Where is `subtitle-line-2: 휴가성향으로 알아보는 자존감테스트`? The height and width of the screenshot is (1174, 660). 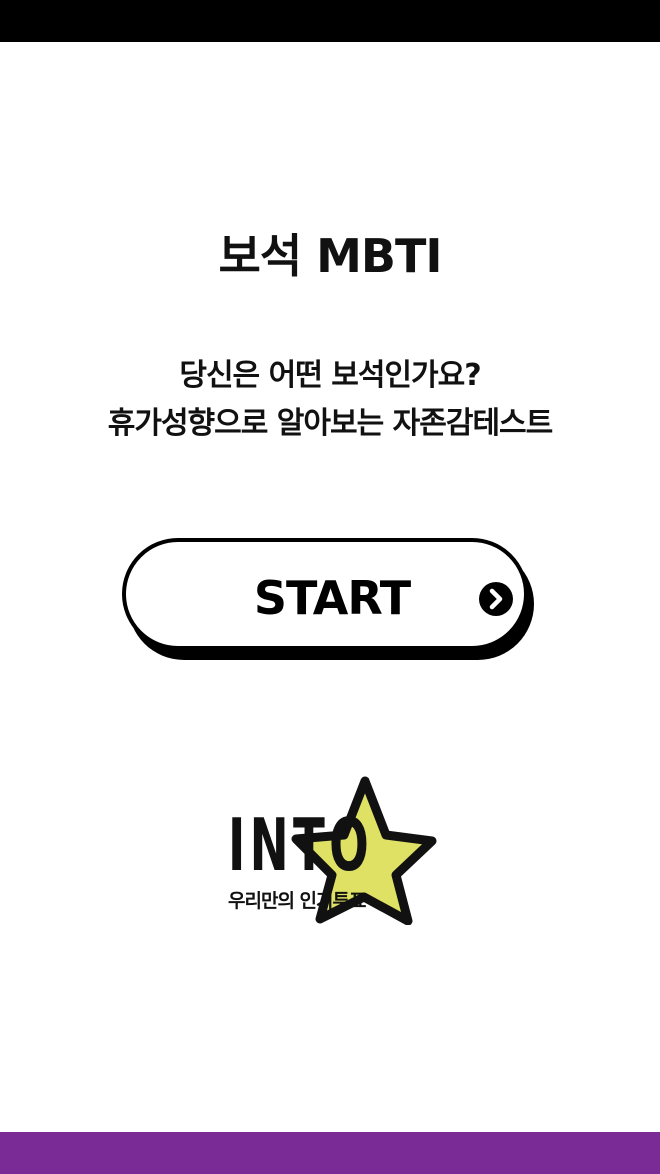
subtitle-line-2: 휴가성향으로 알아보는 자존감테스트 is located at coordinates (330, 423).